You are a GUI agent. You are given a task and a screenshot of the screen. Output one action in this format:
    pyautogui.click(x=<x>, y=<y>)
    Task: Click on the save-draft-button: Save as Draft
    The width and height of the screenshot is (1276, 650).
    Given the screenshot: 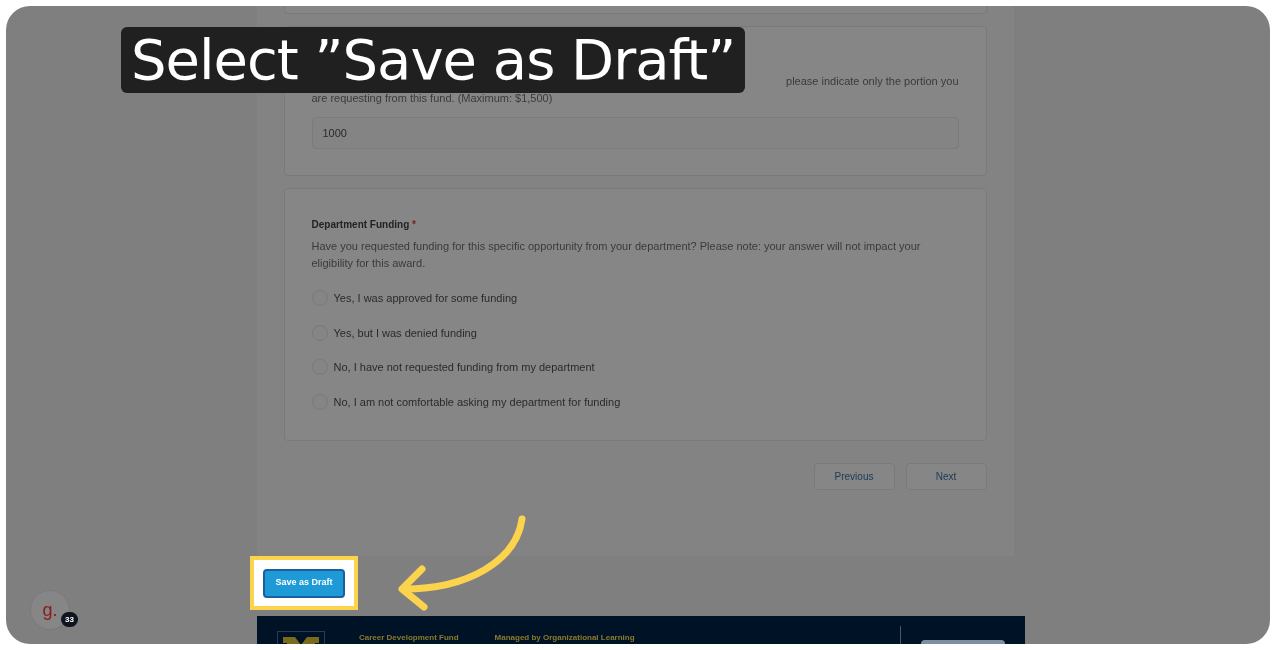 What is the action you would take?
    pyautogui.click(x=304, y=583)
    